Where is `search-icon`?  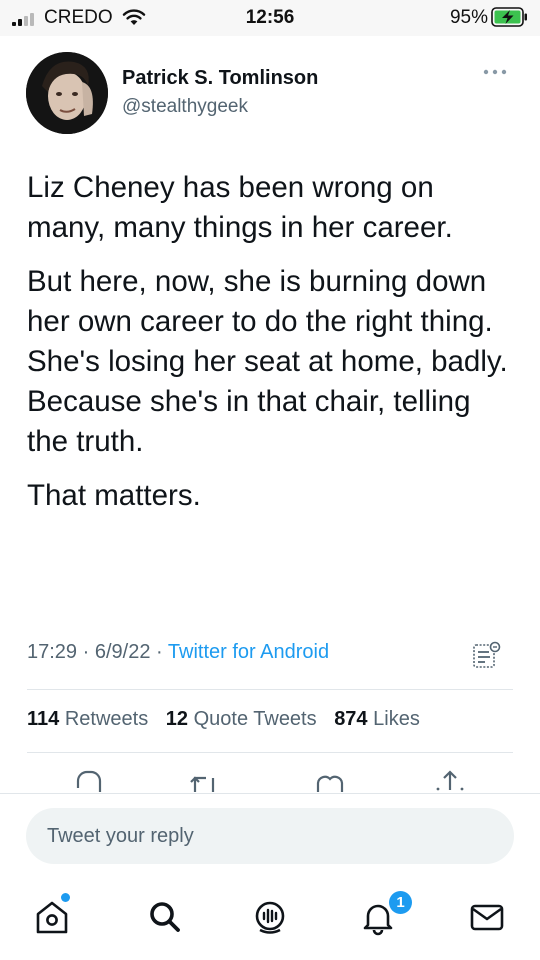
search-icon is located at coordinates (165, 917).